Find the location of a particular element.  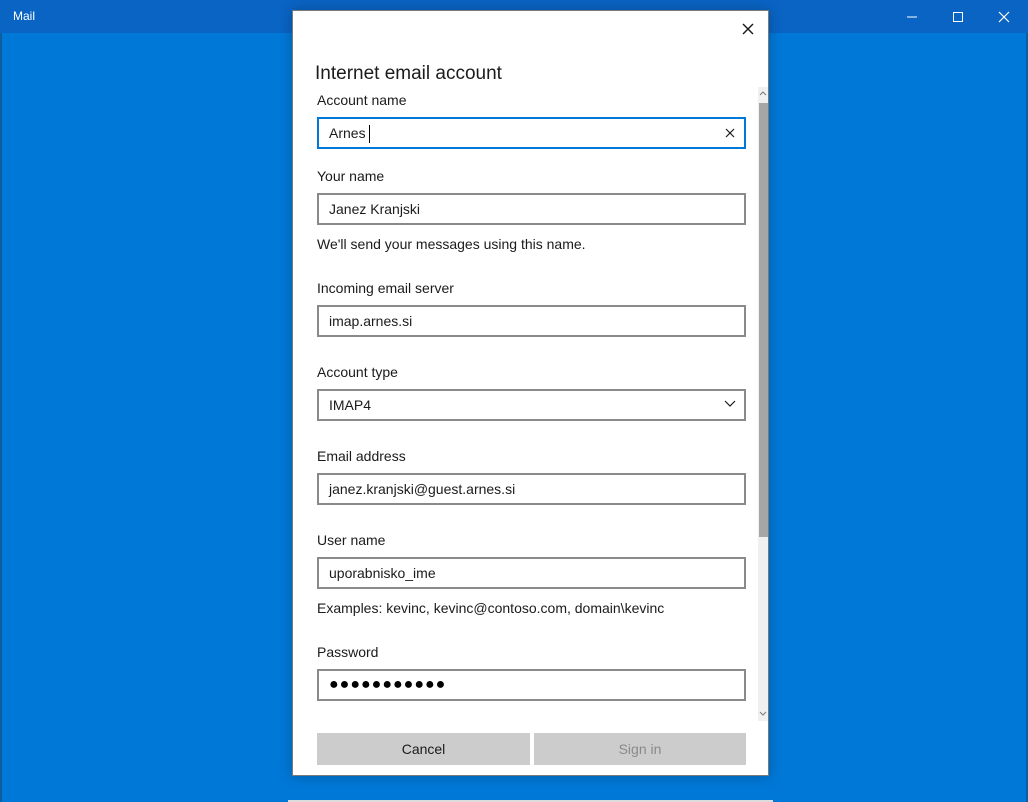

account-name-input: Arnes is located at coordinates (531, 133).